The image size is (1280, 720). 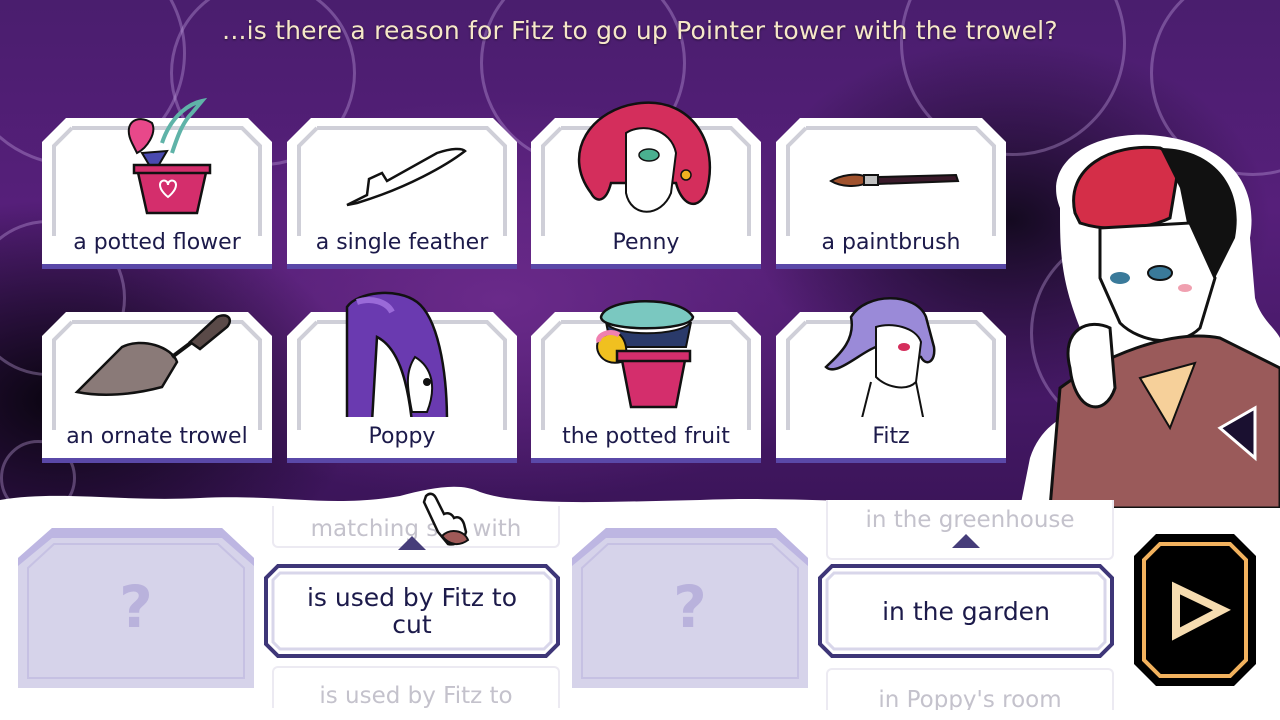 What do you see at coordinates (402, 242) in the screenshot?
I see `card-label: a single feather` at bounding box center [402, 242].